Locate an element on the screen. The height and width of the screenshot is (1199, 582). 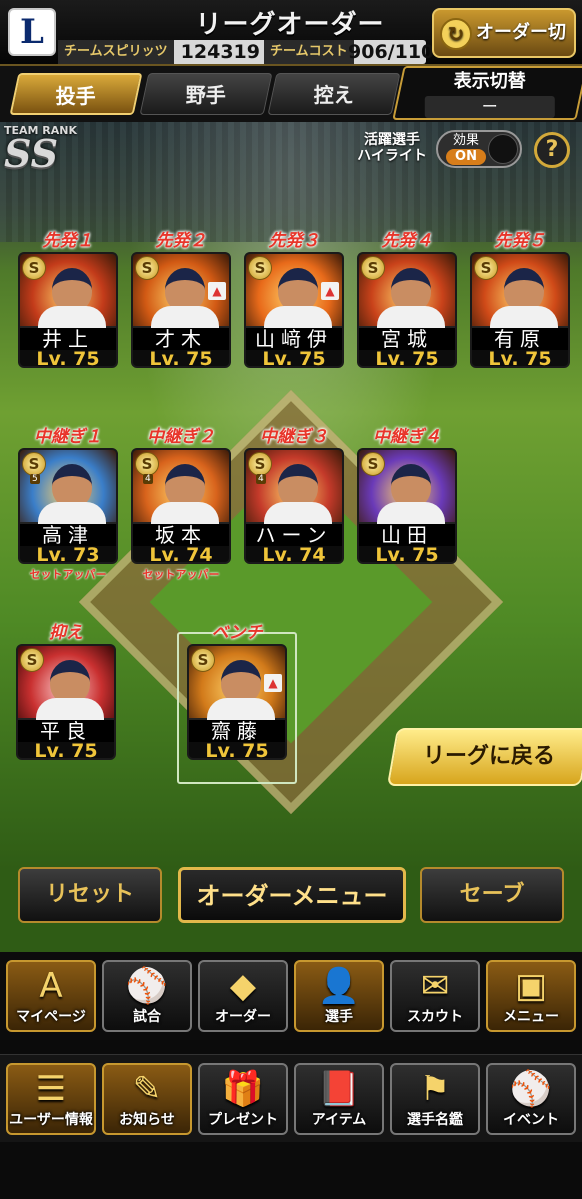
nav-icon: ⚾ is located at coordinates (147, 986).